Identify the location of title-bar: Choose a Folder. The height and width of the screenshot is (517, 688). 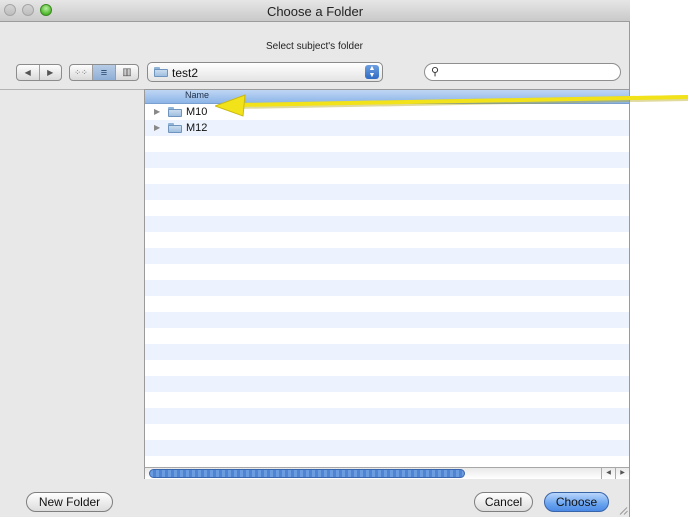
(315, 11).